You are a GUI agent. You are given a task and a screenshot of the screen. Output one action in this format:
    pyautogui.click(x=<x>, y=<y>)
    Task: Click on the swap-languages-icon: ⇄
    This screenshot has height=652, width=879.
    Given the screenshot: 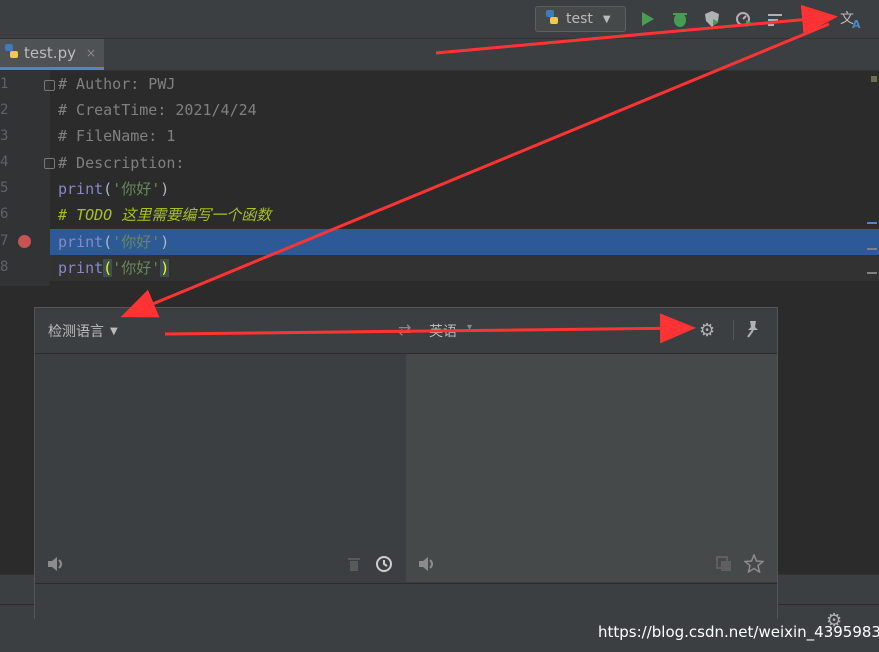 What is the action you would take?
    pyautogui.click(x=404, y=329)
    